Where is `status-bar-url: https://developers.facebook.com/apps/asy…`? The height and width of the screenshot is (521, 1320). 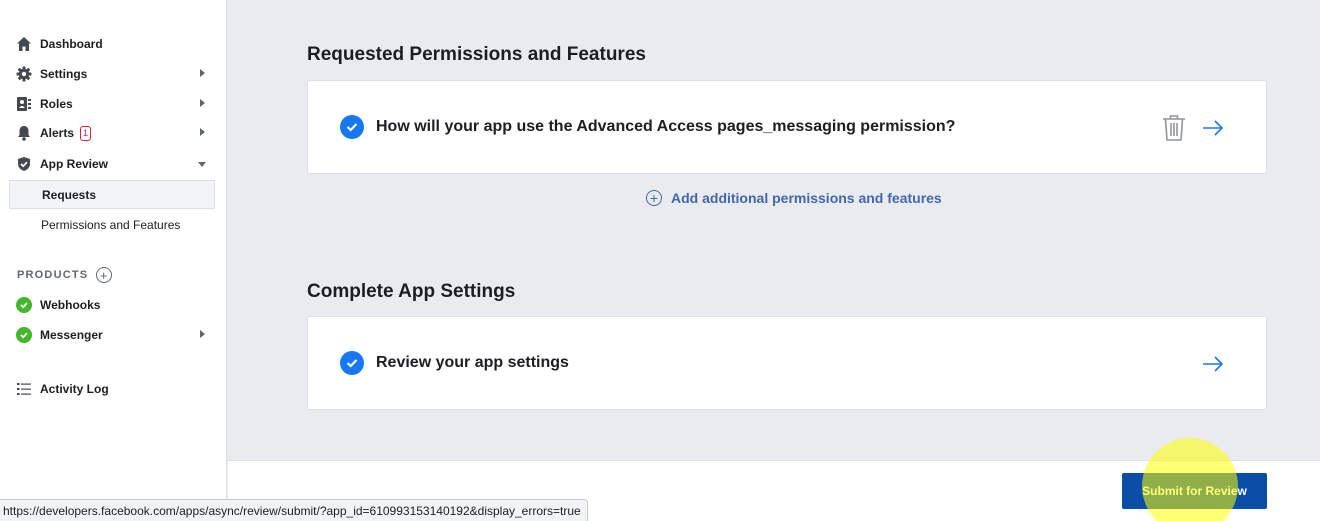 status-bar-url: https://developers.facebook.com/apps/asy… is located at coordinates (294, 510).